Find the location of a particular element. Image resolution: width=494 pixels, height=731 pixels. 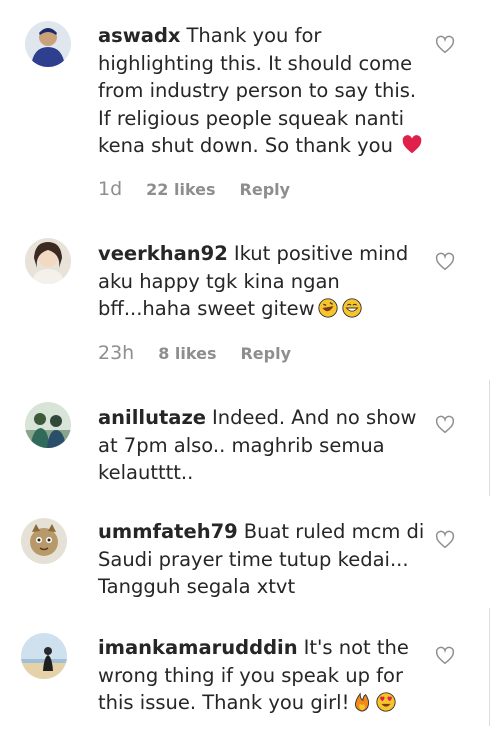

comment-username: imankamarudddin is located at coordinates (198, 647).